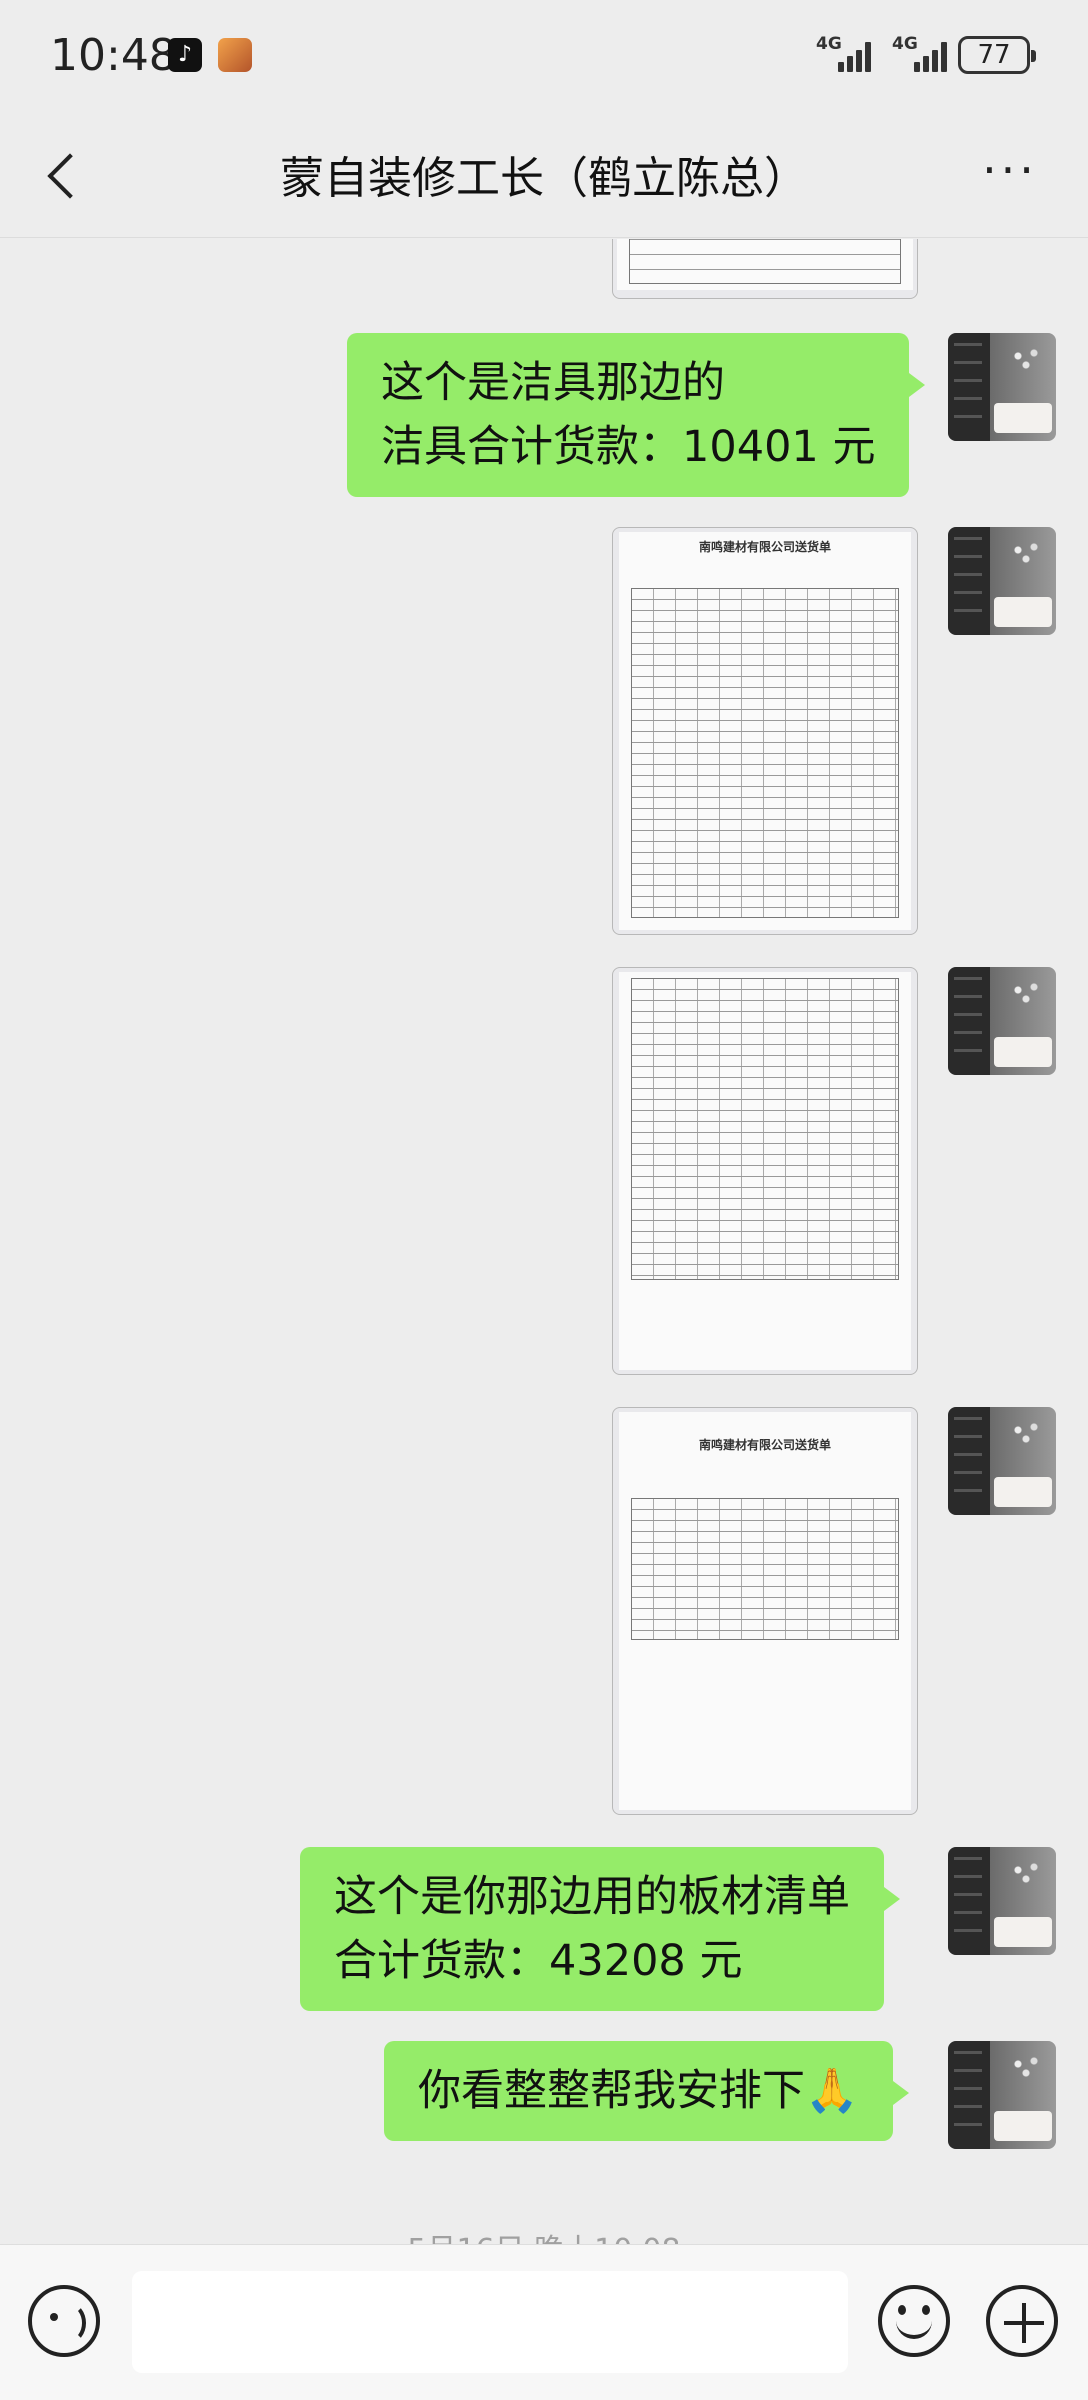  What do you see at coordinates (235, 55) in the screenshot?
I see `game-app-icon` at bounding box center [235, 55].